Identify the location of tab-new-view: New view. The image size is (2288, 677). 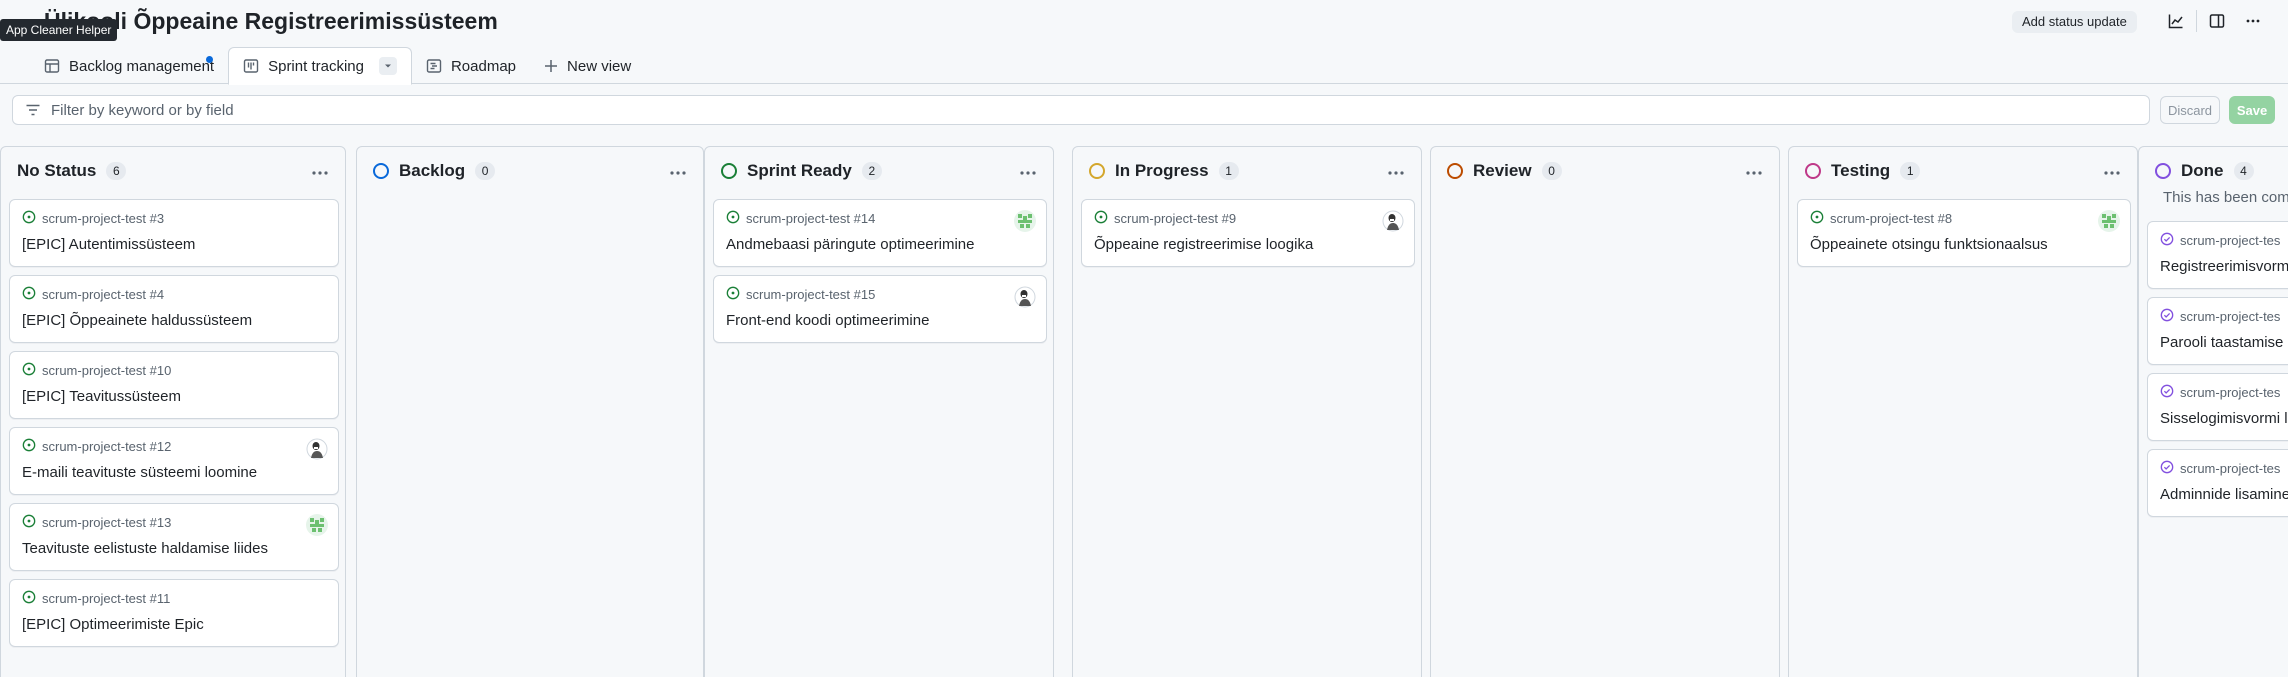
(587, 66).